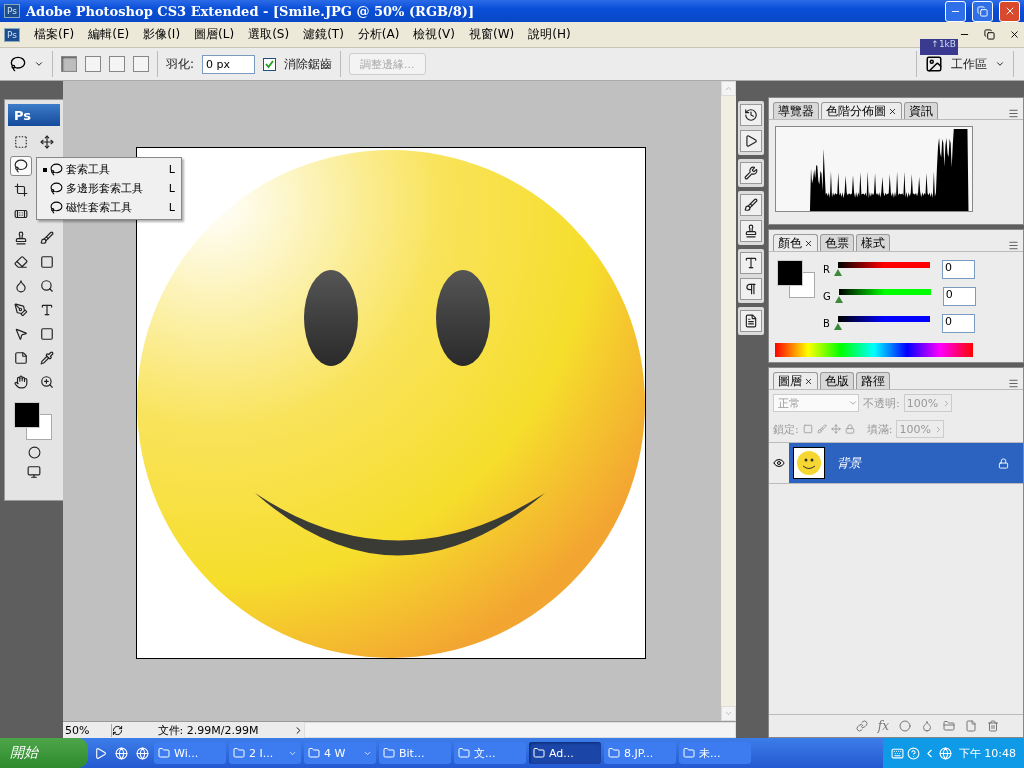  Describe the element at coordinates (837, 380) in the screenshot. I see `panel-tab: 色版` at that location.